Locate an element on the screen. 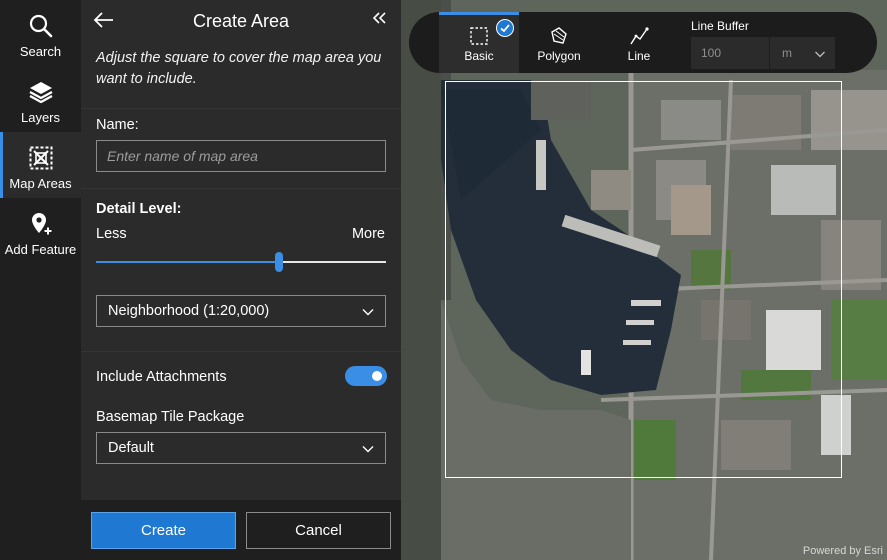  line-buffer-input: 100 is located at coordinates (730, 53).